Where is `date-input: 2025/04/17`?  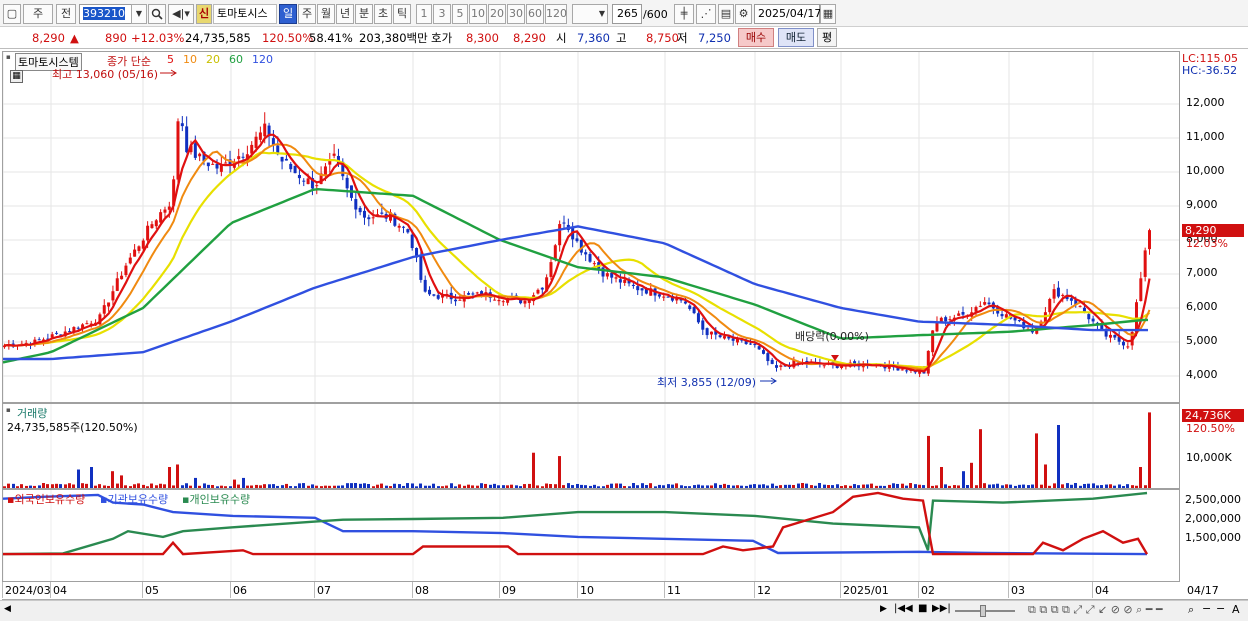 date-input: 2025/04/17 is located at coordinates (787, 14).